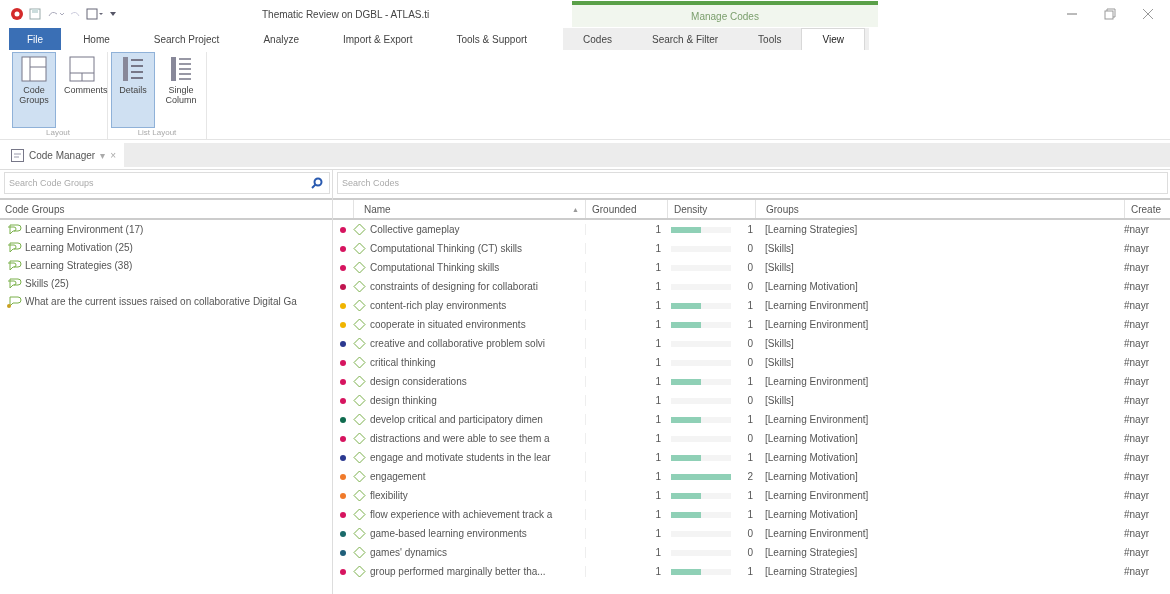 The height and width of the screenshot is (594, 1170). What do you see at coordinates (469, 552) in the screenshot?
I see `code-name: games' dynamics` at bounding box center [469, 552].